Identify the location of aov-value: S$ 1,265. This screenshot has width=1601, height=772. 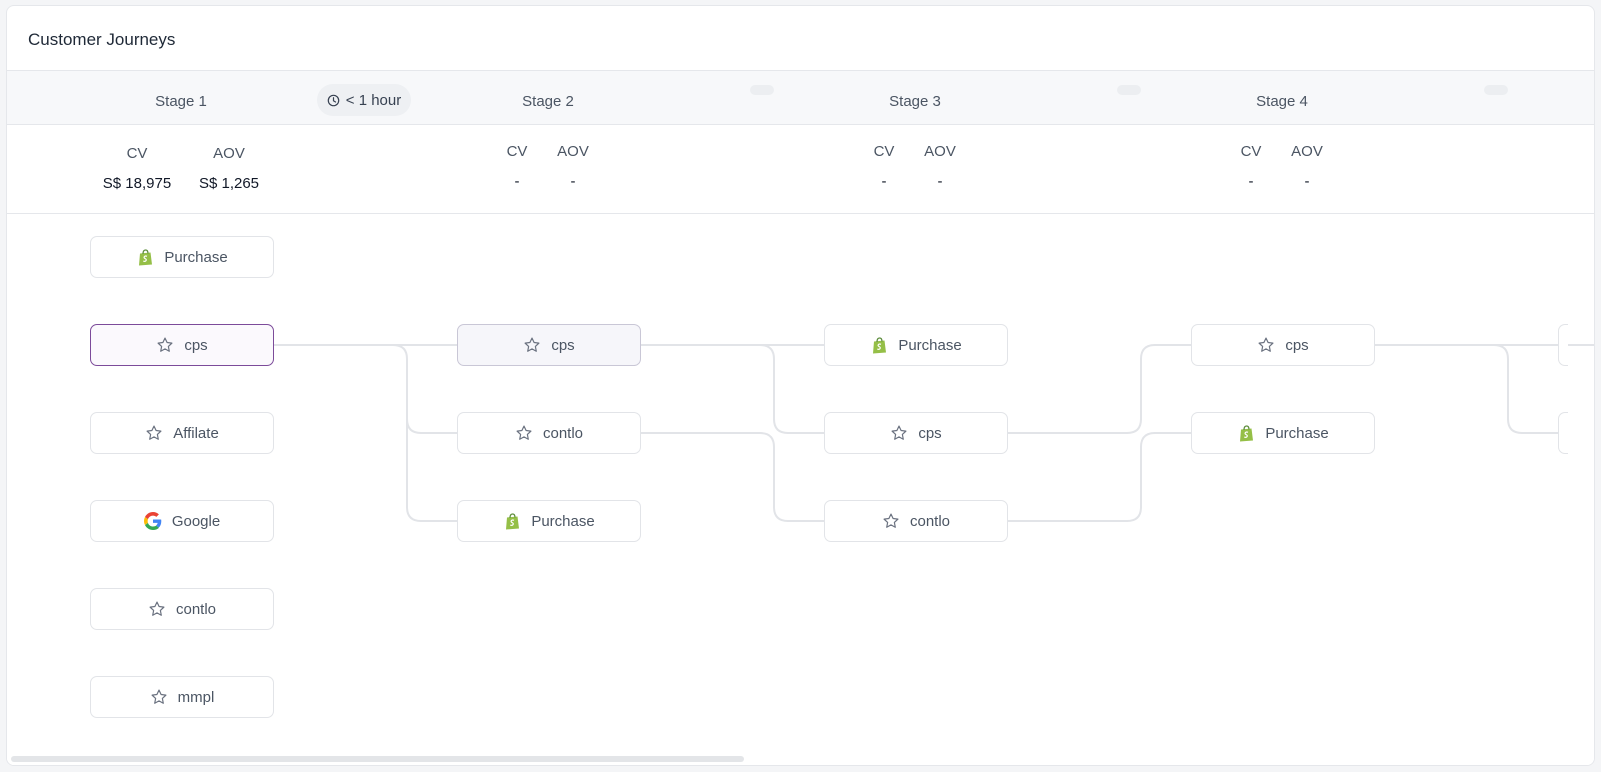
(229, 183).